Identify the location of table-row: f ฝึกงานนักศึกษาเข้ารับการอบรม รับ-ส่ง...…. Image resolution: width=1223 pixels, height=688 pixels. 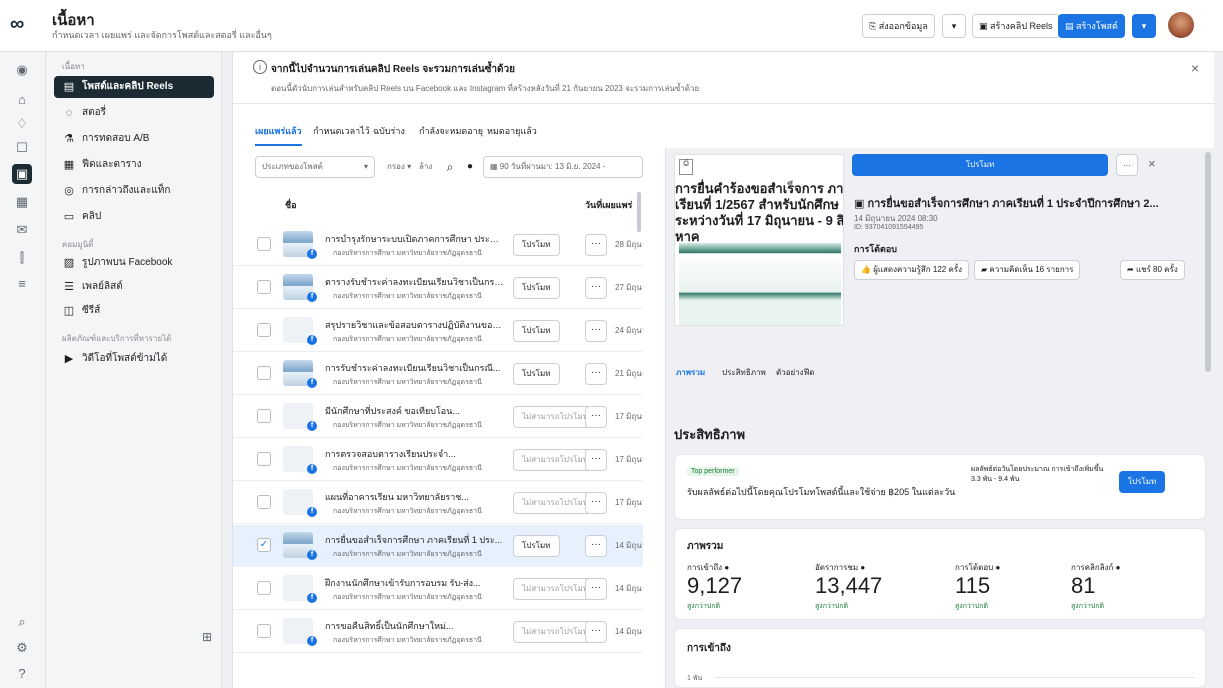
(438, 589).